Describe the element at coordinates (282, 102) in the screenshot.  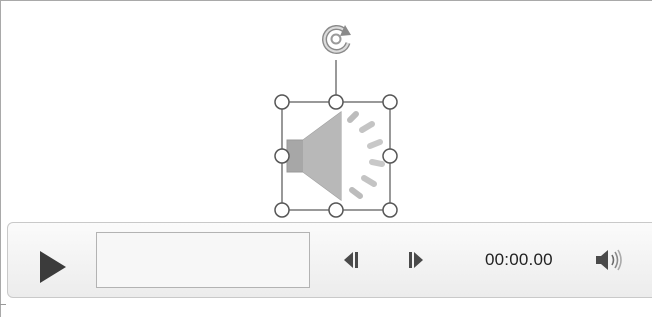
I see `resize-handle-top-left` at that location.